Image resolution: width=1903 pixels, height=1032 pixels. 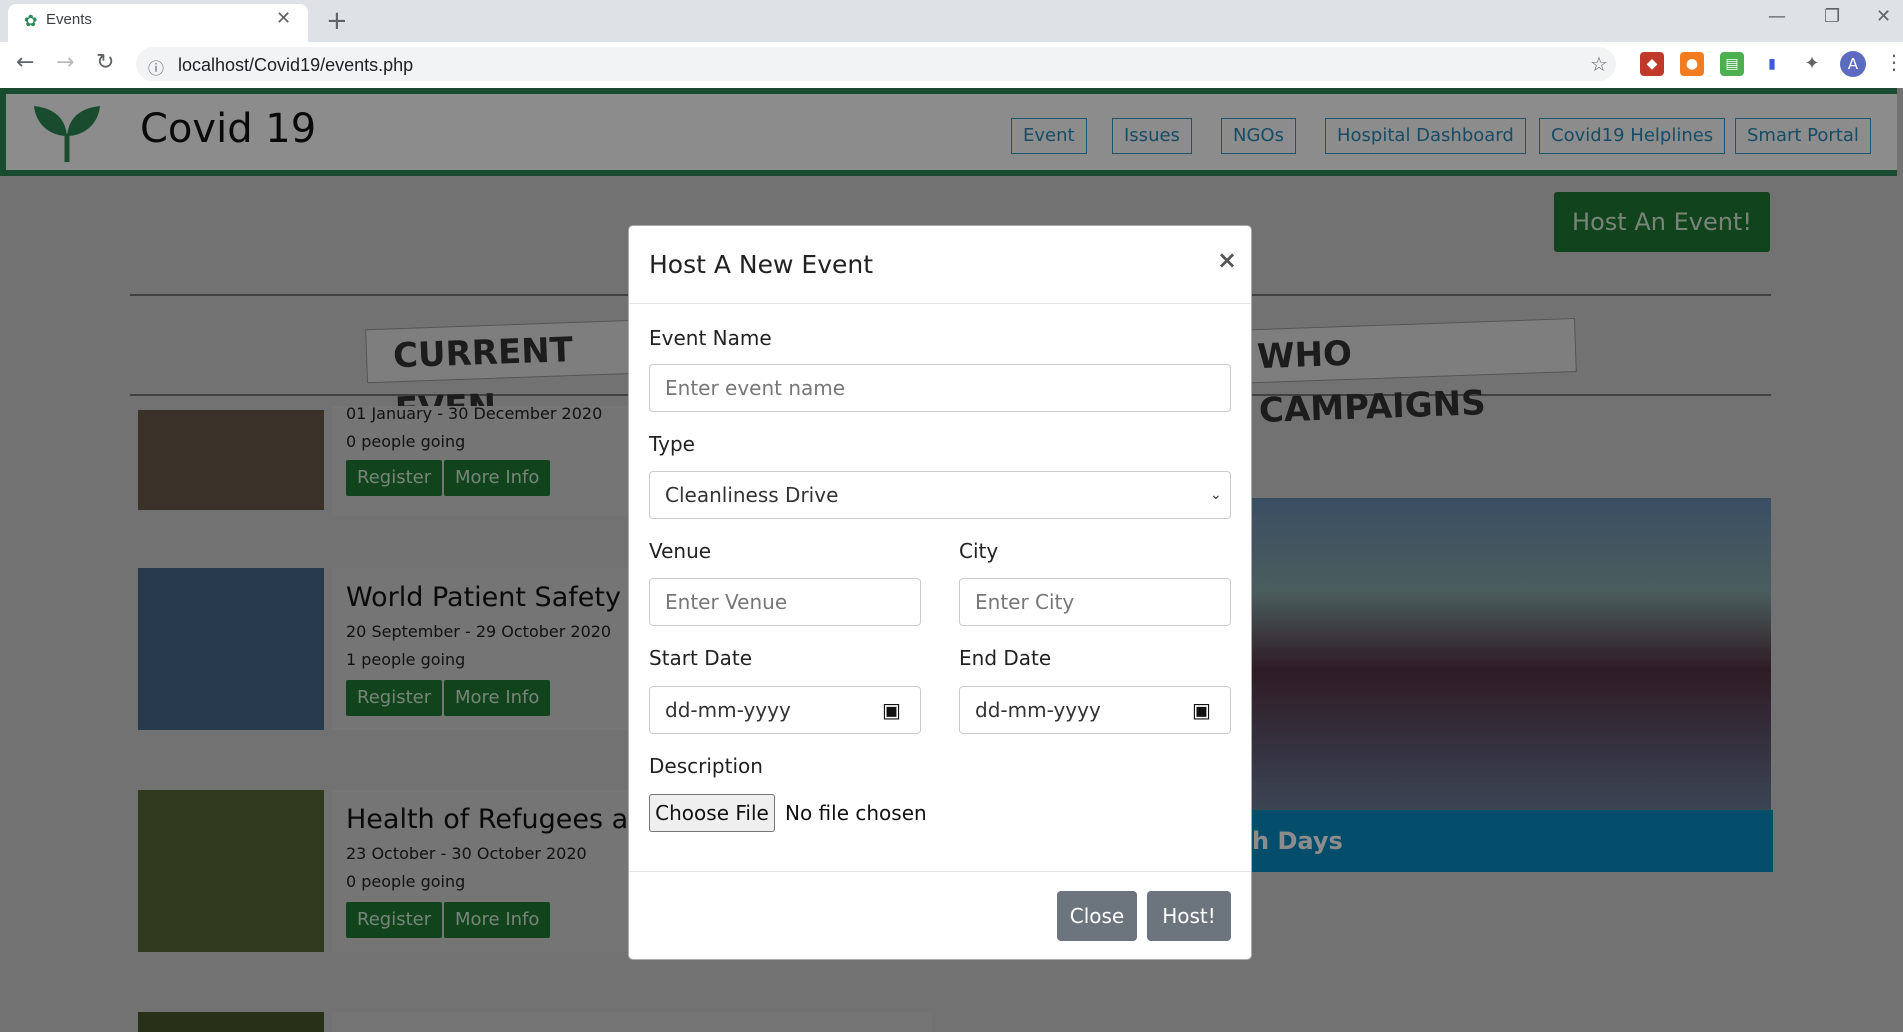 I want to click on type-select: Cleanliness Drive ⌄, so click(x=940, y=495).